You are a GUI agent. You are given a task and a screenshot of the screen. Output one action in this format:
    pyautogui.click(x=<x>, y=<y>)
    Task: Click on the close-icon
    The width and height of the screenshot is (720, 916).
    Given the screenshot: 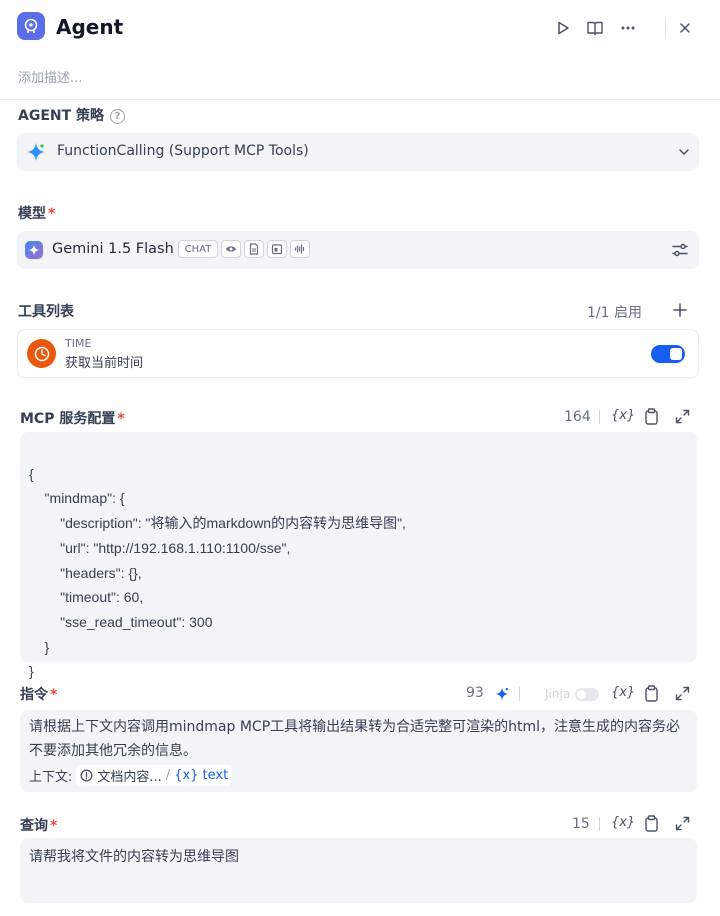 What is the action you would take?
    pyautogui.click(x=685, y=28)
    